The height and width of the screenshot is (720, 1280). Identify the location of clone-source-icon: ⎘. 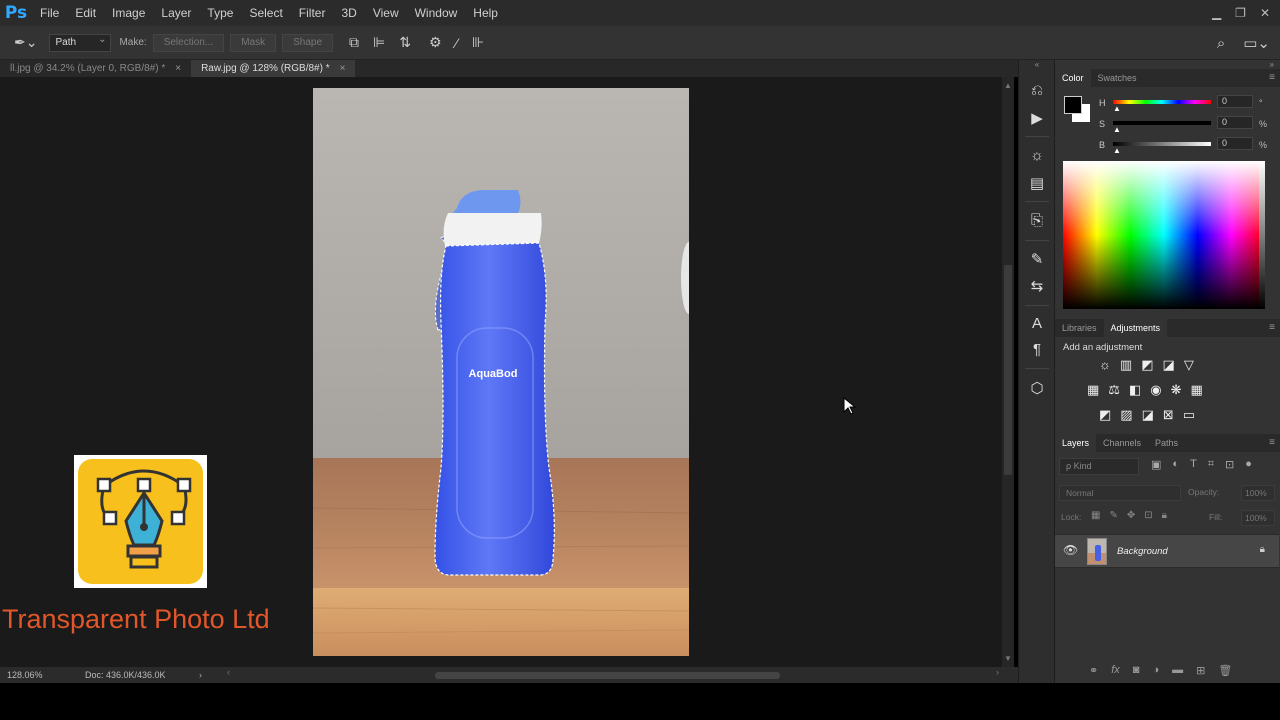
(1037, 220).